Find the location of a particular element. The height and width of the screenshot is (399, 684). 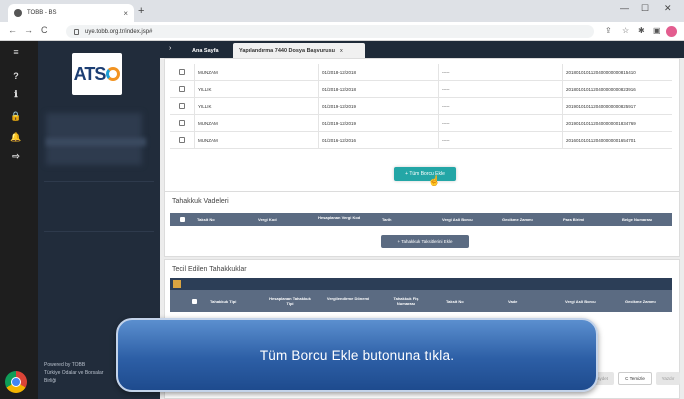

tab-close-icon: × is located at coordinates (125, 13).